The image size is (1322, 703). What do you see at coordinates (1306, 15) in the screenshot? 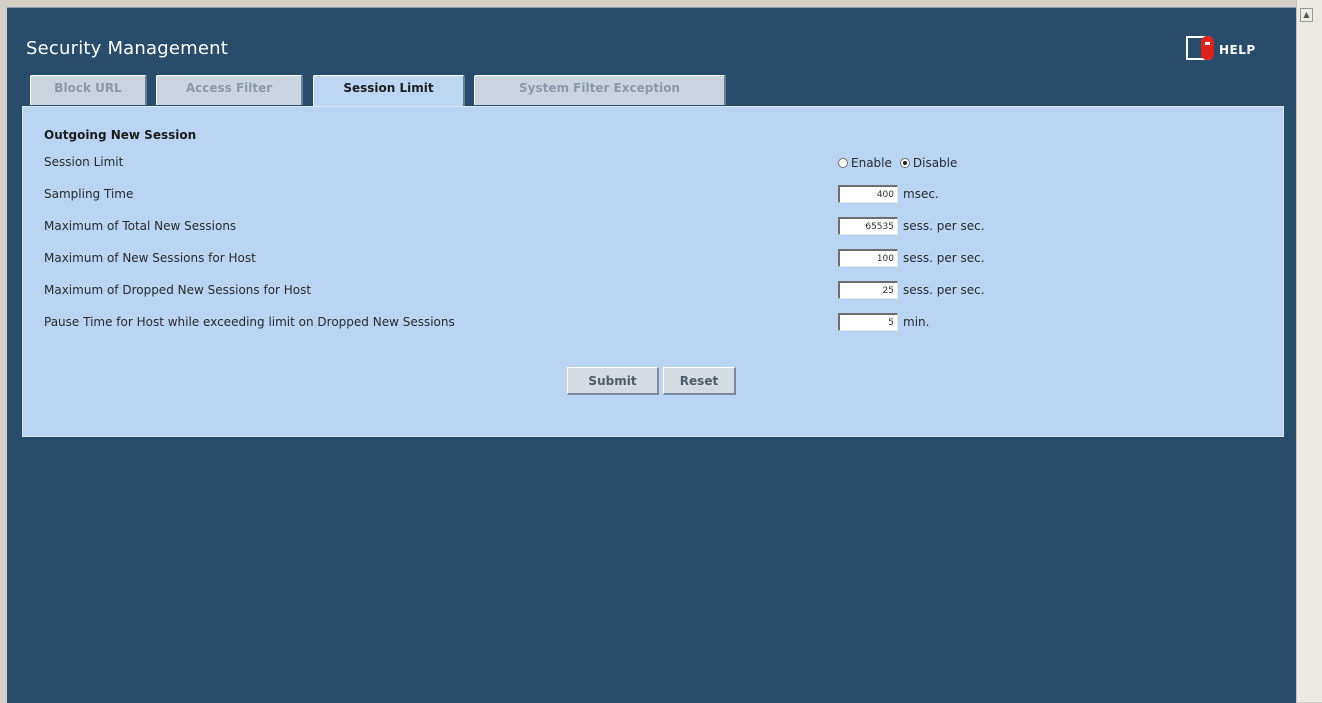
I see `scroll-up-arrow-icon: ▲` at bounding box center [1306, 15].